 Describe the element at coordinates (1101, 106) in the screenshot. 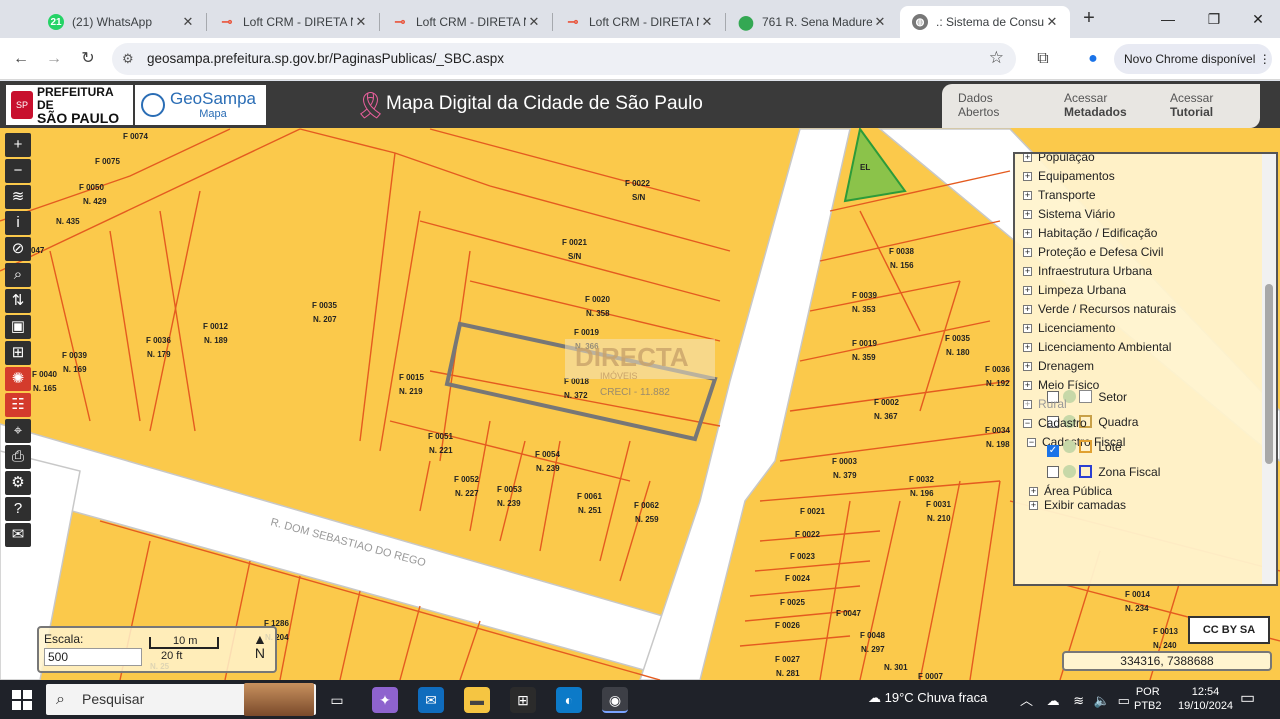

I see `link-metadados: Acessar Metadados` at that location.